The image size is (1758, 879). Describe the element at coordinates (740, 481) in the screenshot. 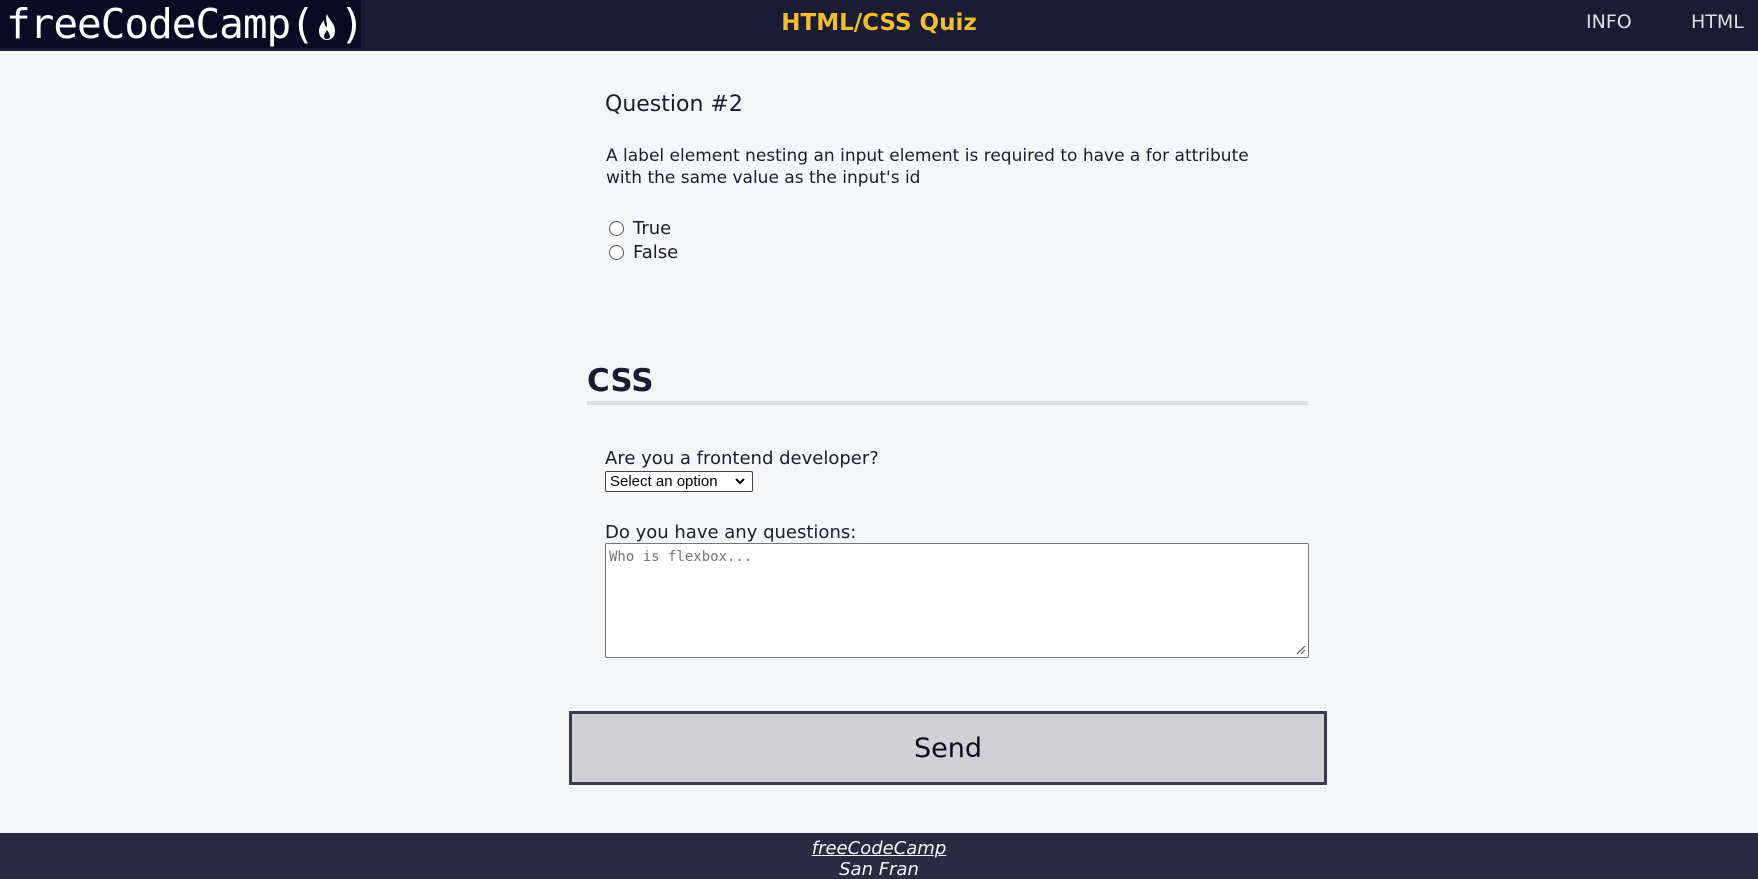

I see `chevron-down-icon` at that location.